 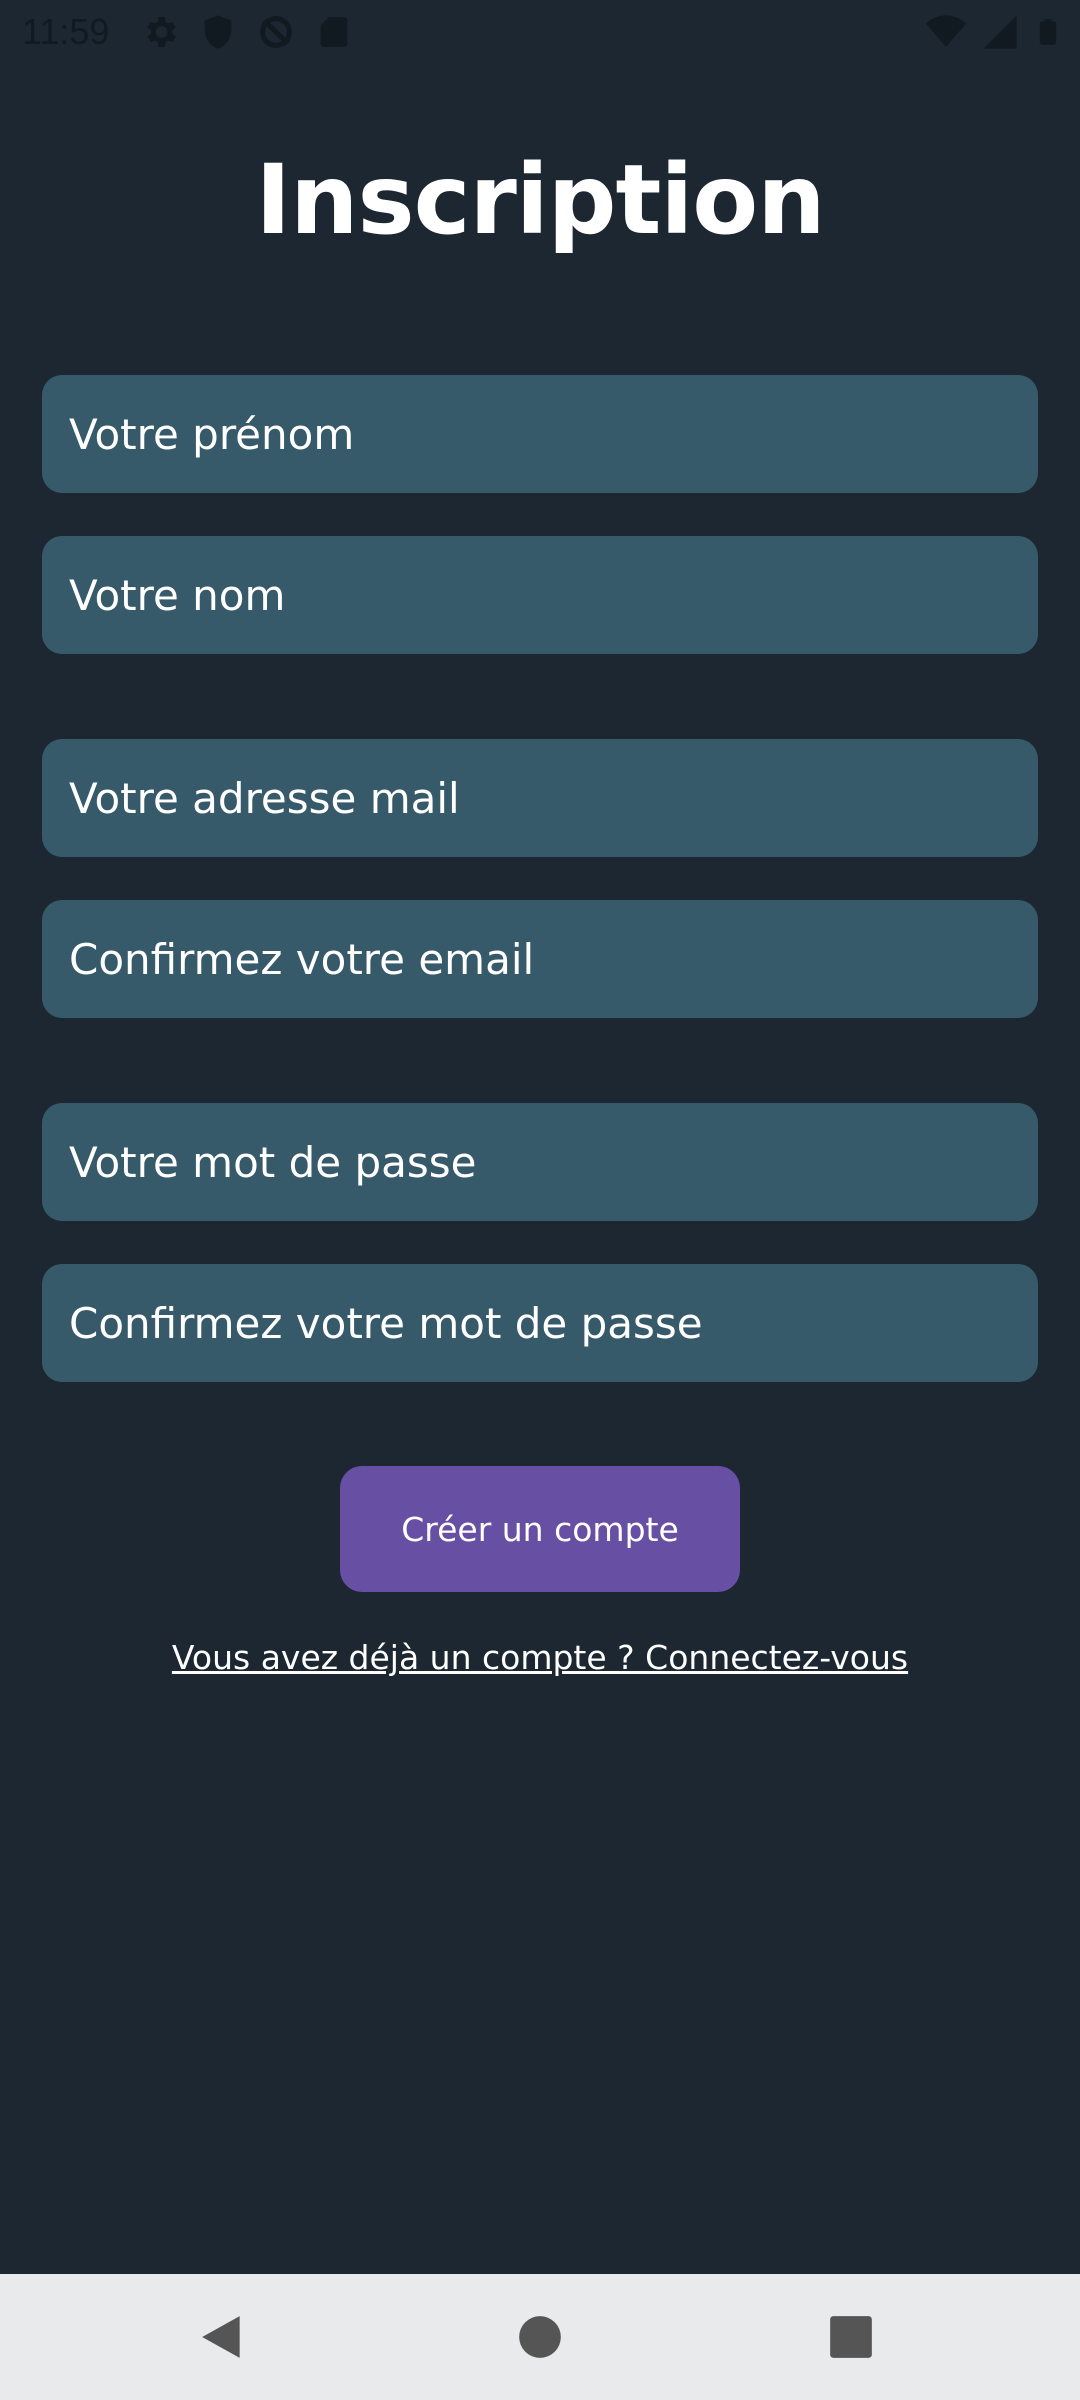 What do you see at coordinates (540, 1162) in the screenshot?
I see `password-input` at bounding box center [540, 1162].